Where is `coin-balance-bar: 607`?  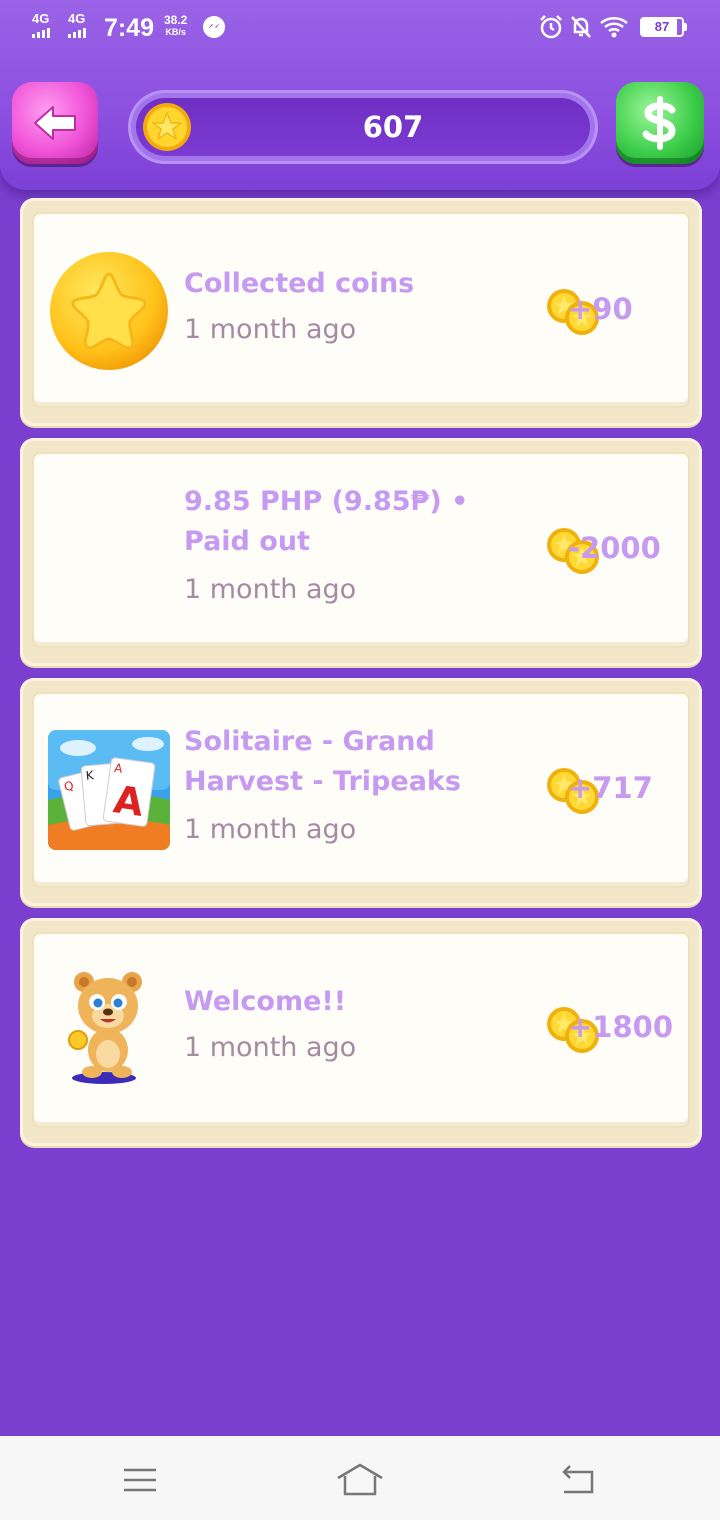
coin-balance-bar: 607 is located at coordinates (363, 127).